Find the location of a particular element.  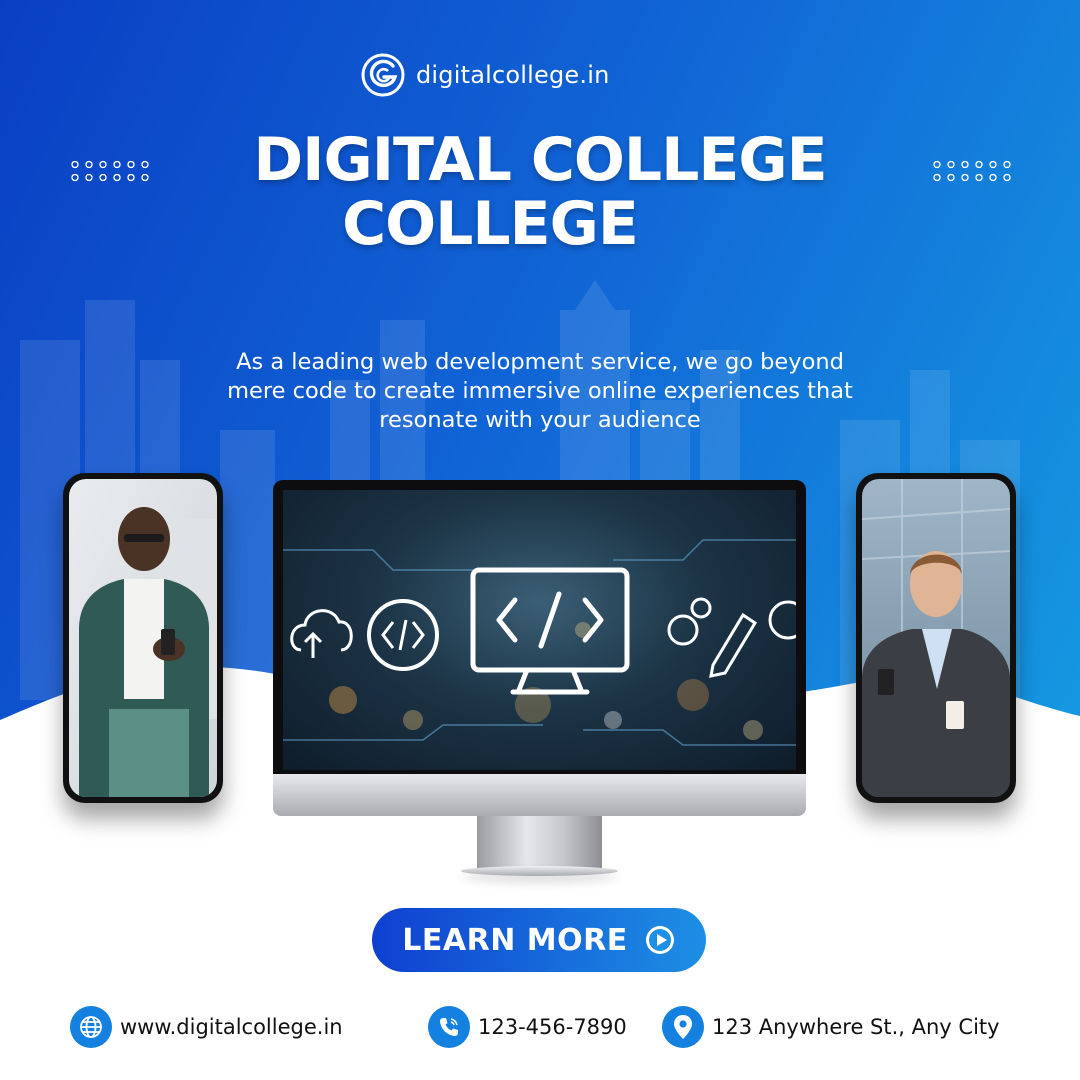

contact-address-text: 123 Anywhere St., Any City is located at coordinates (856, 1027).